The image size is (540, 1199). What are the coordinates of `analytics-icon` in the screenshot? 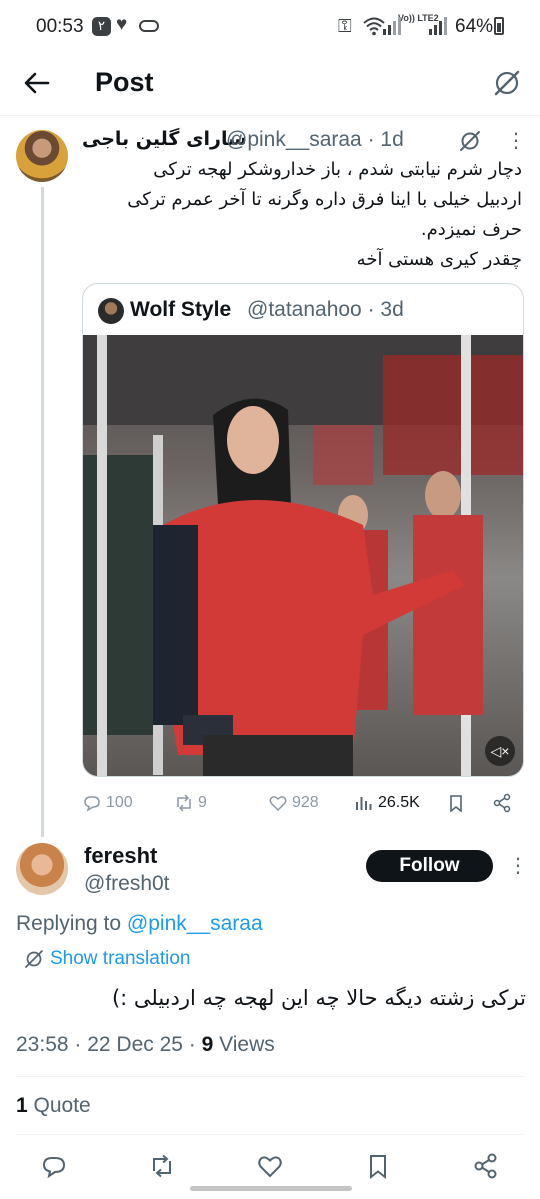 It's located at (364, 803).